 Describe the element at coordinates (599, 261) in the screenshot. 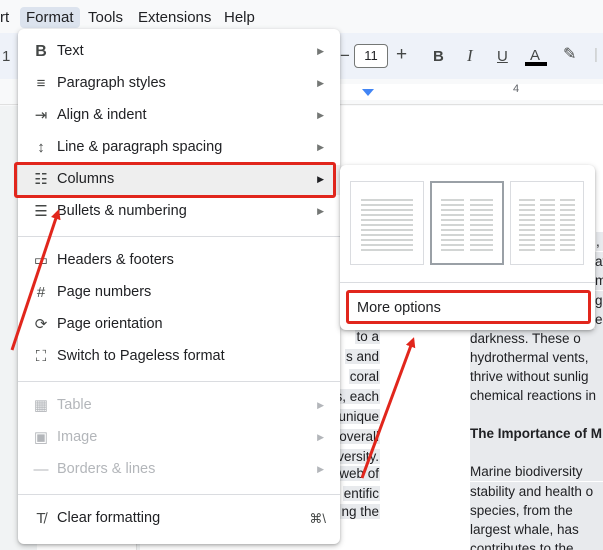

I see `text-line: avi` at that location.